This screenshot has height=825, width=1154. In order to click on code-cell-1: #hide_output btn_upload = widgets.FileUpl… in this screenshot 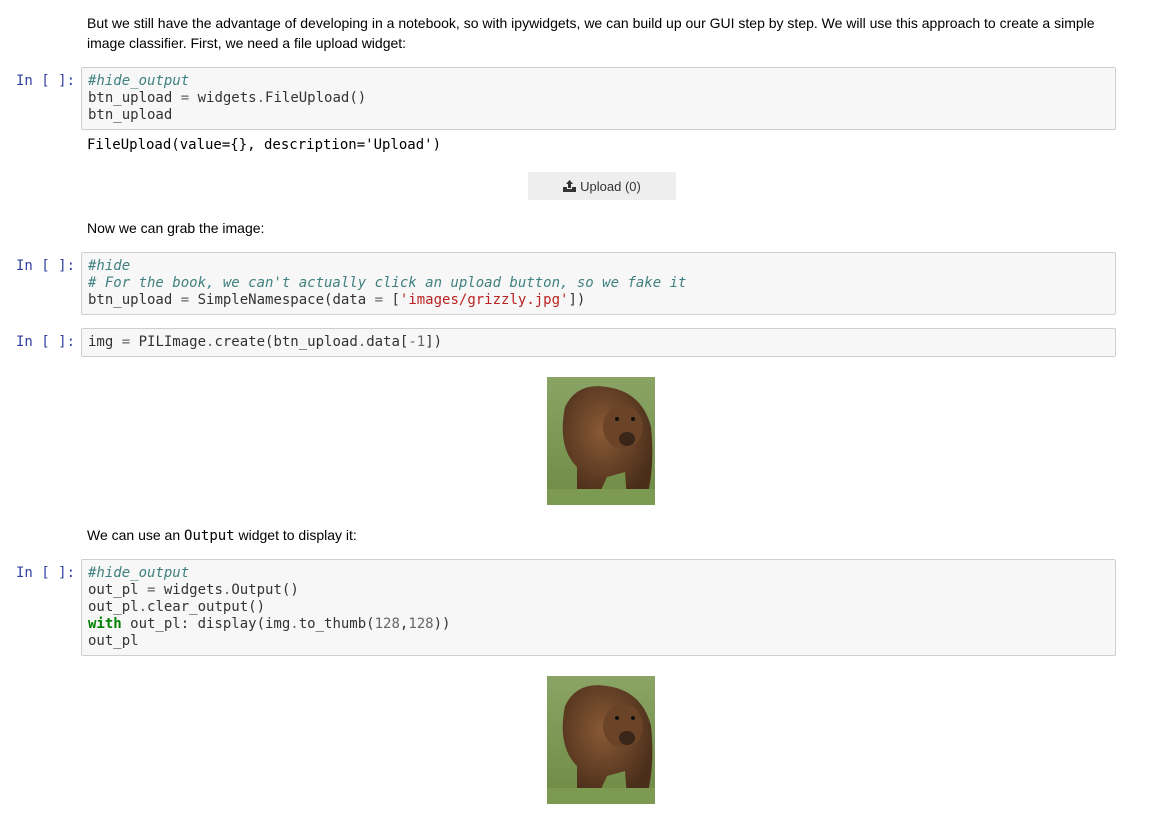, I will do `click(598, 98)`.